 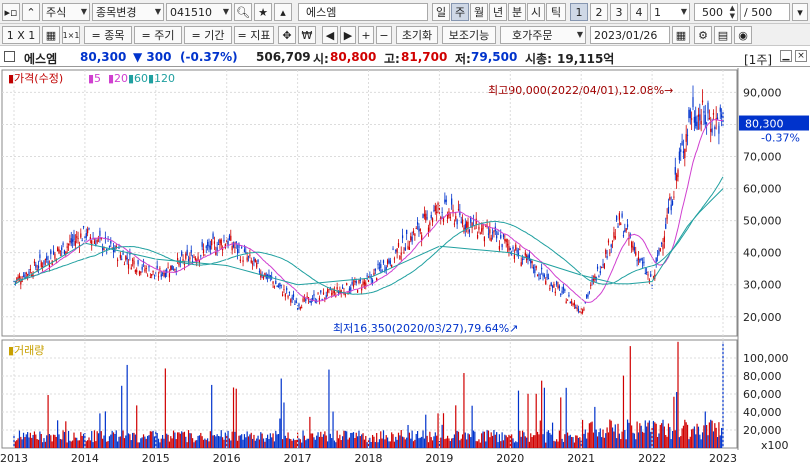 I want to click on number-tab-3: 3, so click(x=619, y=12).